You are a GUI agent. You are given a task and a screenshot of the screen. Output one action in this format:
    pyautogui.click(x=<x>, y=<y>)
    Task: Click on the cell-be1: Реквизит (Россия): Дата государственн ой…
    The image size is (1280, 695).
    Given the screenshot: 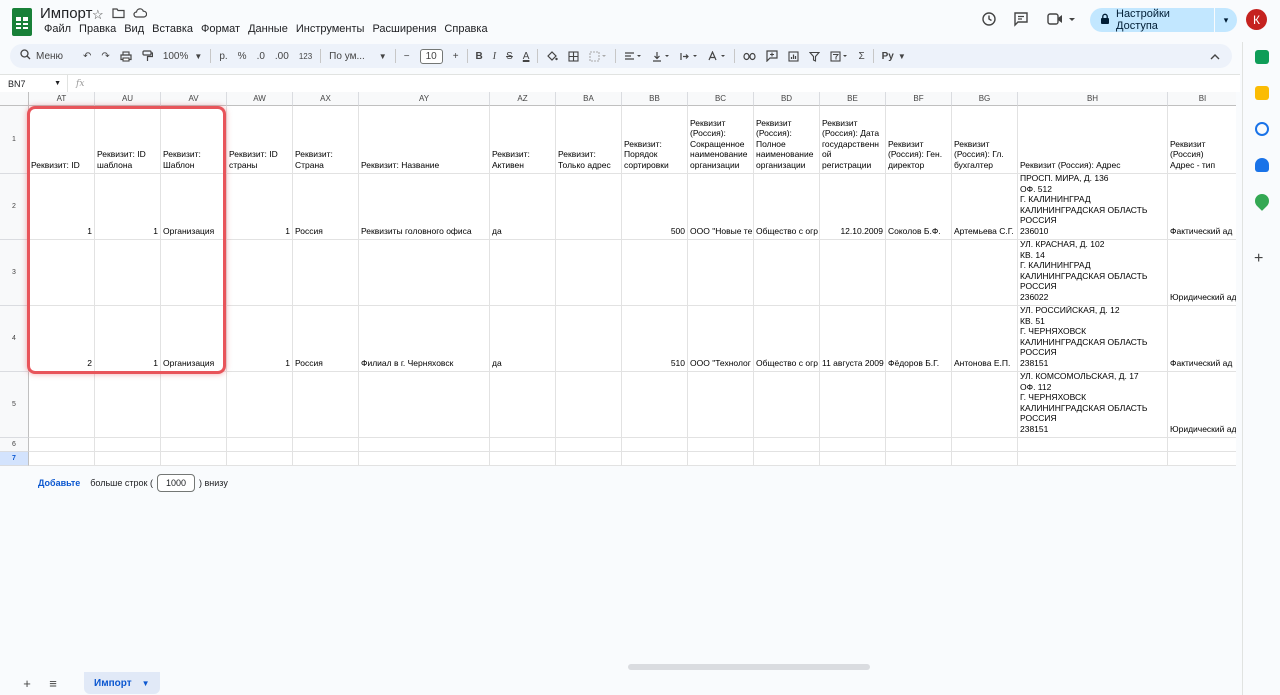 What is the action you would take?
    pyautogui.click(x=853, y=140)
    